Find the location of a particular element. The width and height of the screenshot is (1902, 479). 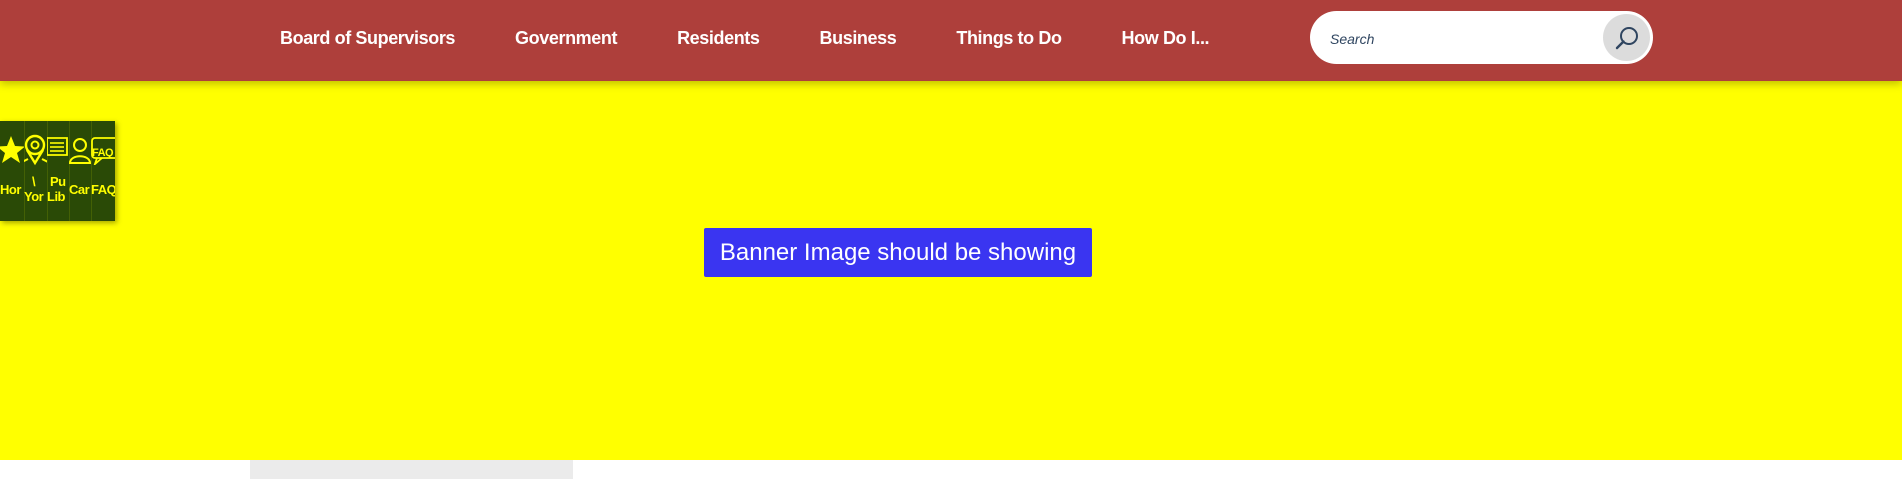

nav-item-things-to-do: Things to Do is located at coordinates (1008, 38).